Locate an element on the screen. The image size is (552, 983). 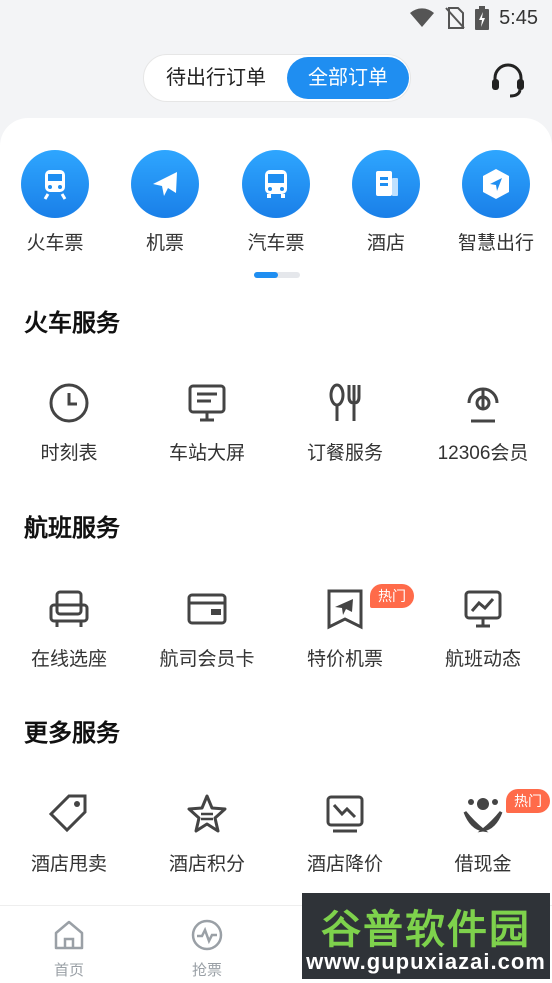
section-title-train: 火车服务 is located at coordinates (72, 323).